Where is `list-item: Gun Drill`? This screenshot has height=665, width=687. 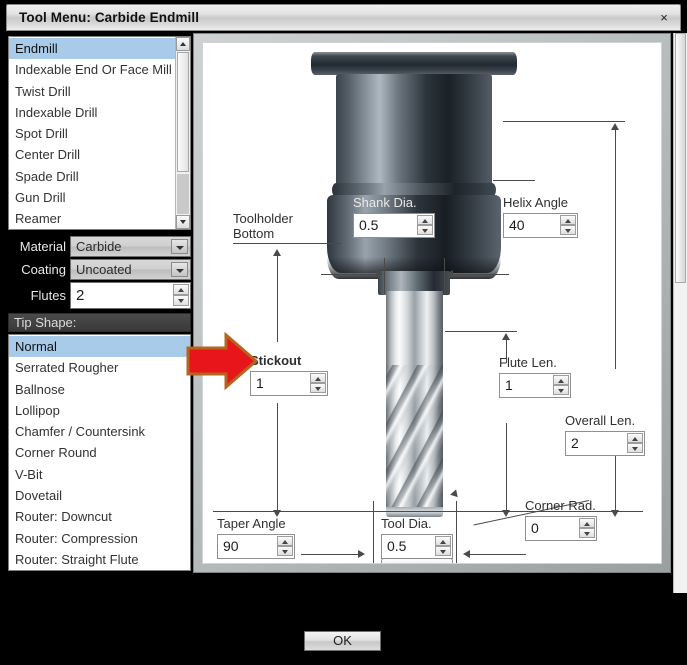 list-item: Gun Drill is located at coordinates (92, 197).